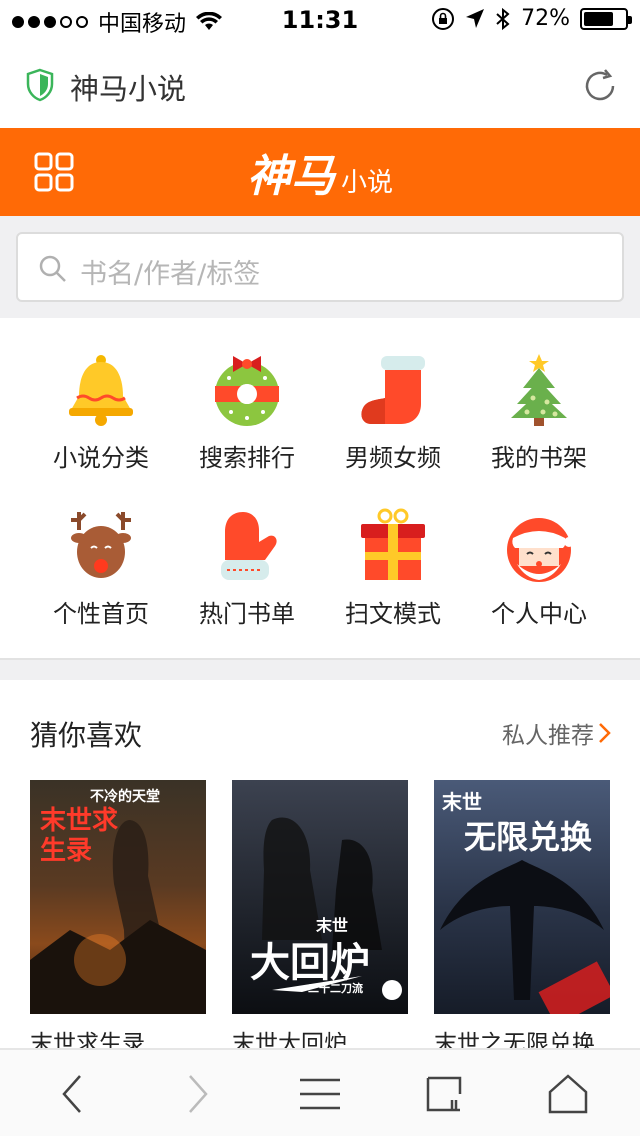 Image resolution: width=640 pixels, height=1136 pixels. Describe the element at coordinates (247, 391) in the screenshot. I see `wreath-icon` at that location.